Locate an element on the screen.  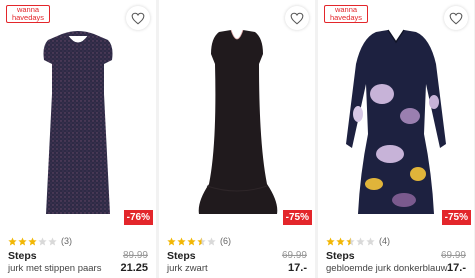
rating-count: (6) is located at coordinates (225, 241).